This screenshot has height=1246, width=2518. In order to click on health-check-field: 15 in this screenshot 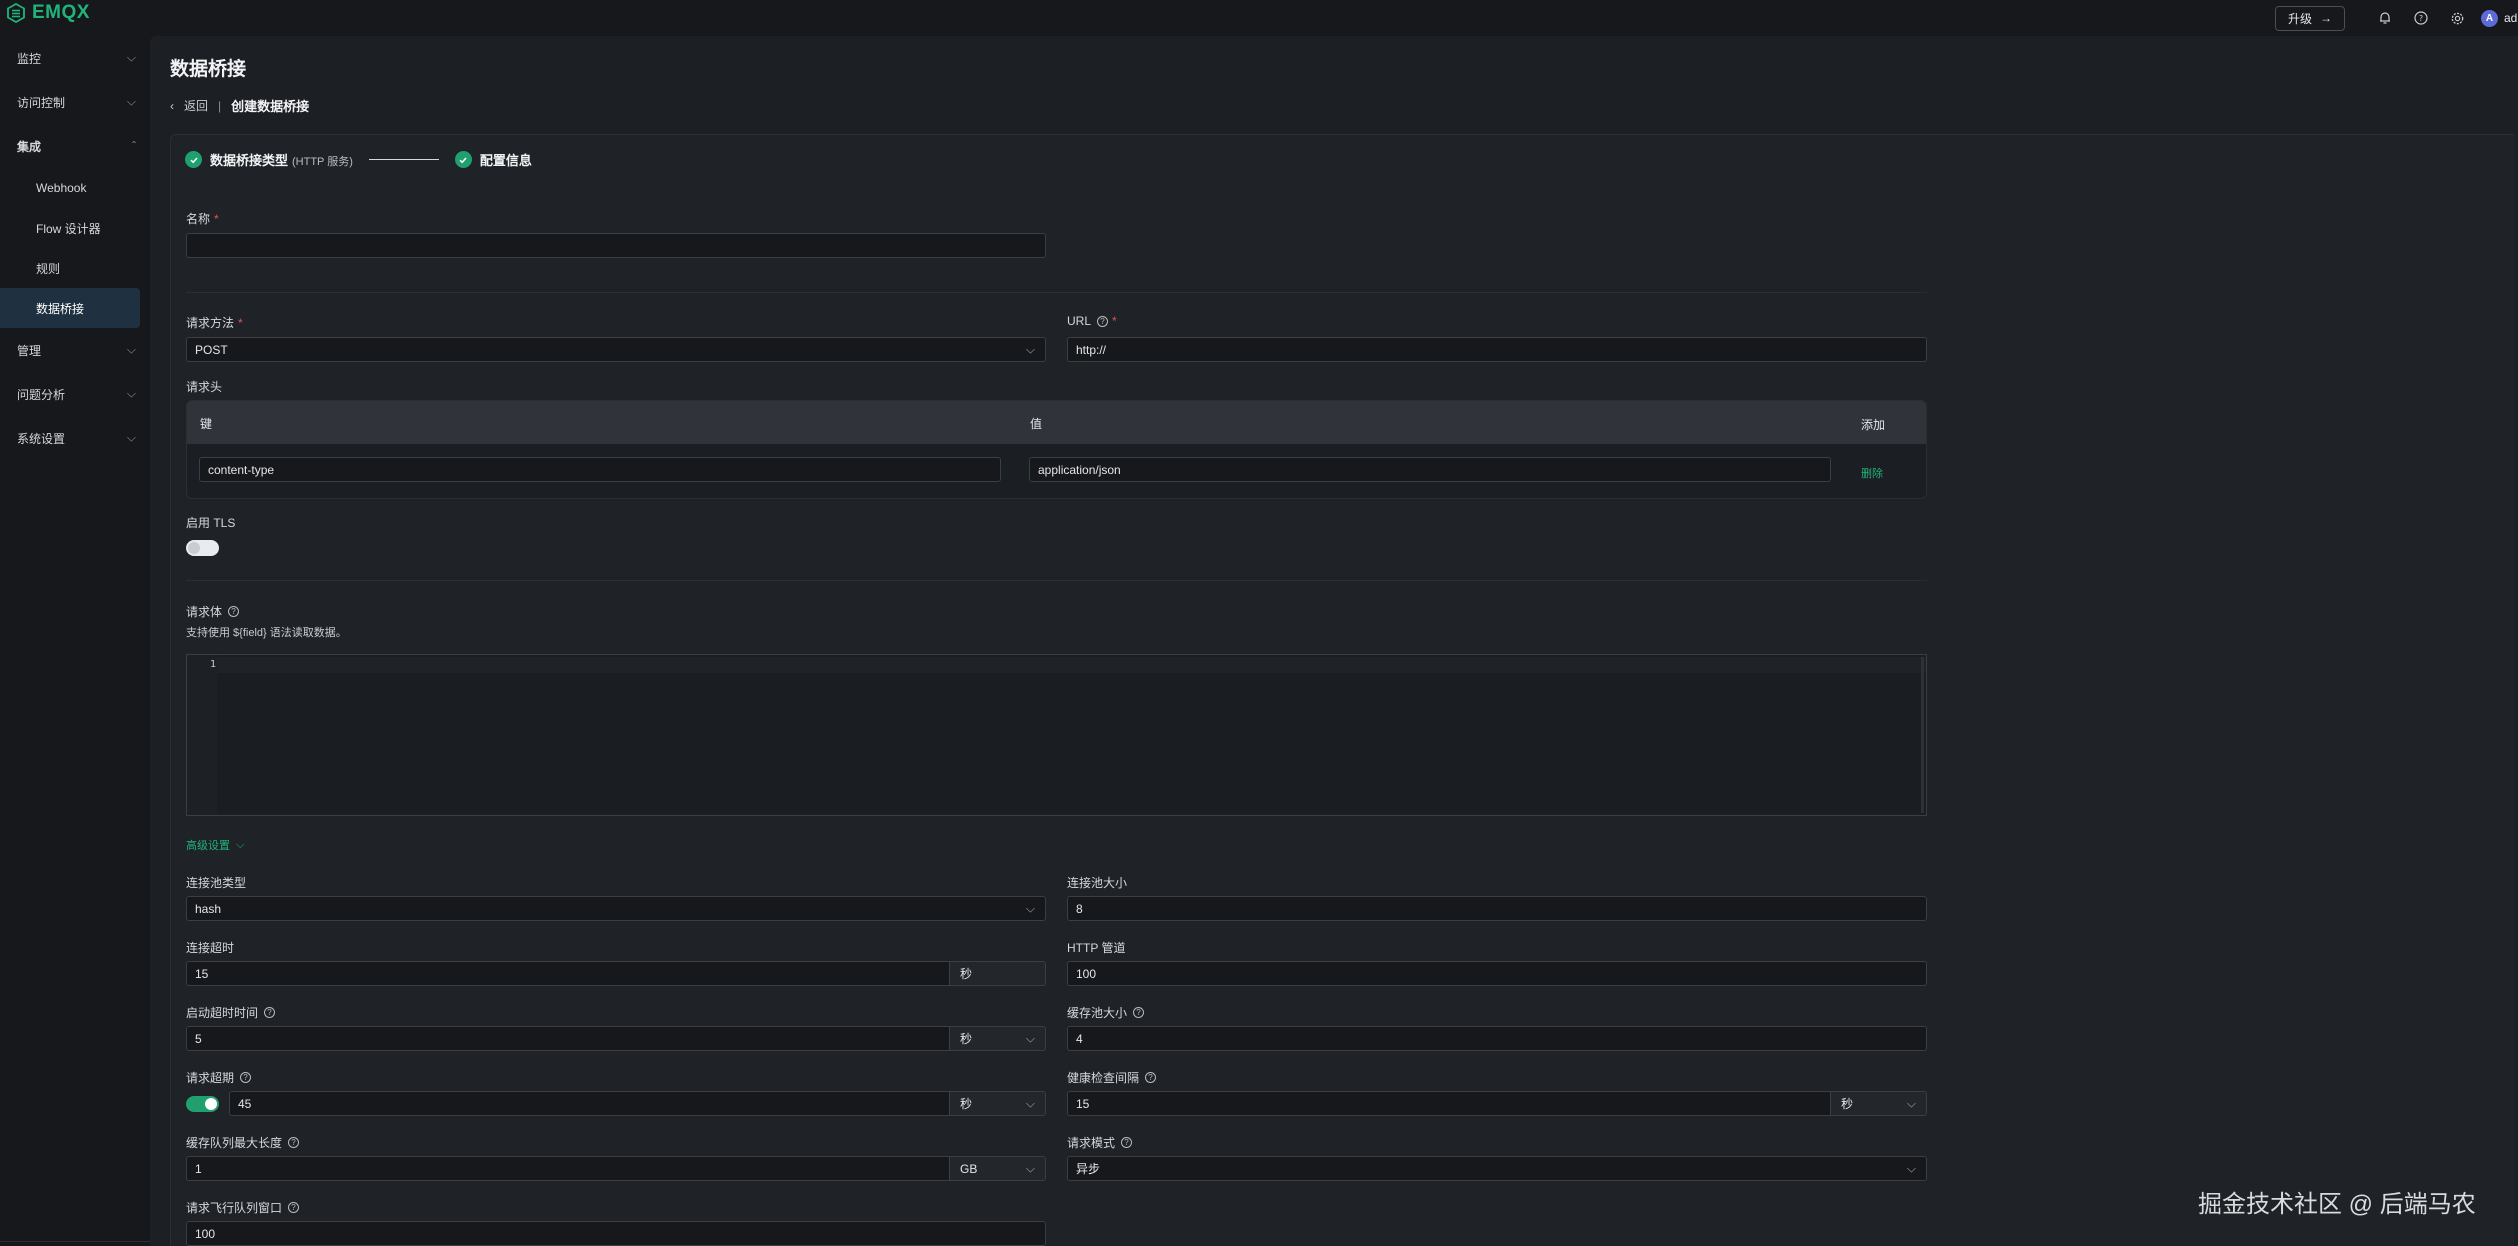, I will do `click(1449, 1103)`.